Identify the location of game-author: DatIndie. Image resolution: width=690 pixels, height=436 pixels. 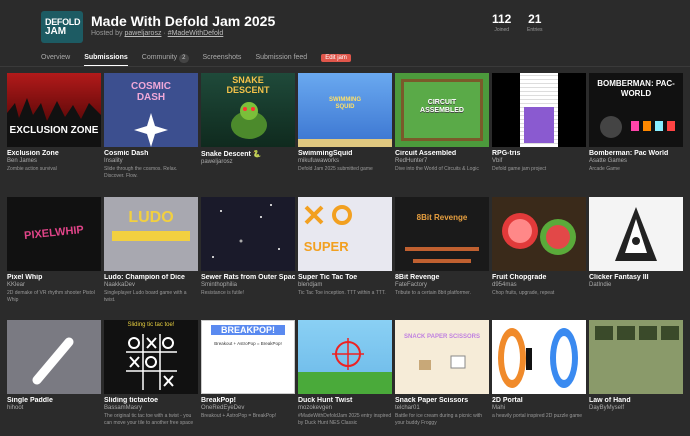
(636, 285).